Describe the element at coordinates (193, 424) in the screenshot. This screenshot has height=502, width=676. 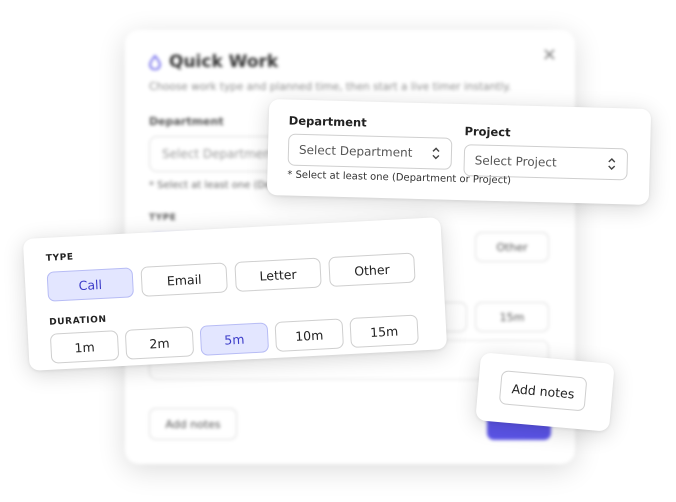
I see `add-notes-button-bg: Add notes` at that location.